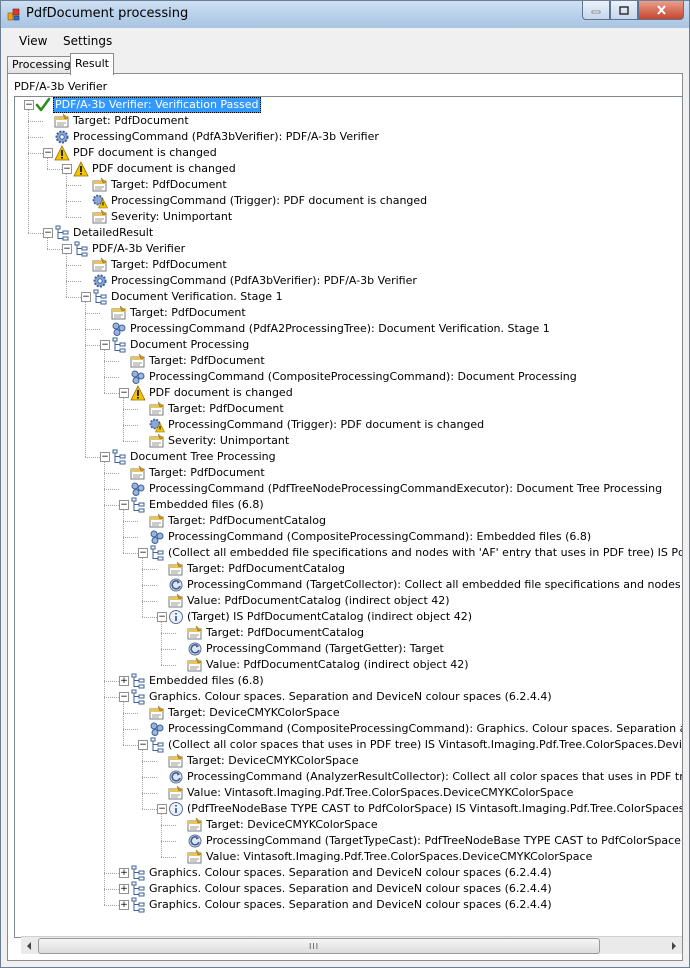  What do you see at coordinates (87, 41) in the screenshot?
I see `menu-settings: Settings` at bounding box center [87, 41].